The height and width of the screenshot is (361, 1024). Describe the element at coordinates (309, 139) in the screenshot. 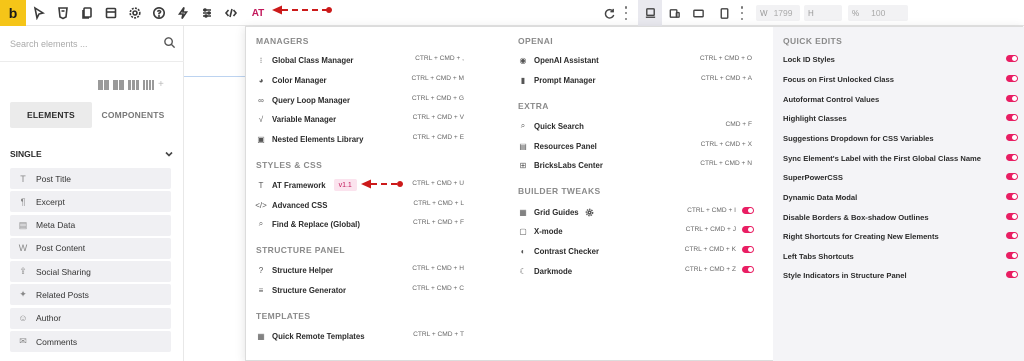

I see `menu-item-managers: ▣ Nested Elements Library` at that location.